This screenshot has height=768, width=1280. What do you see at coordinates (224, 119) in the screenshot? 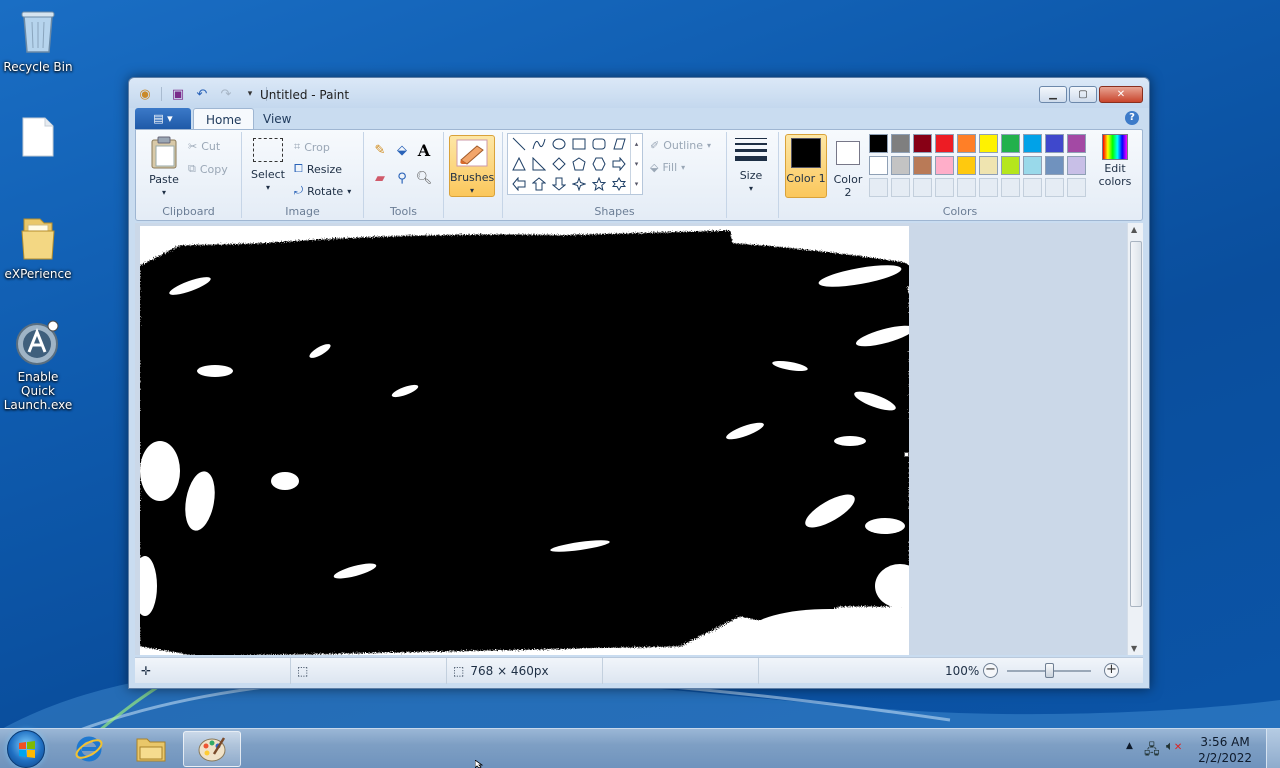
I see `tab-home: Home` at bounding box center [224, 119].